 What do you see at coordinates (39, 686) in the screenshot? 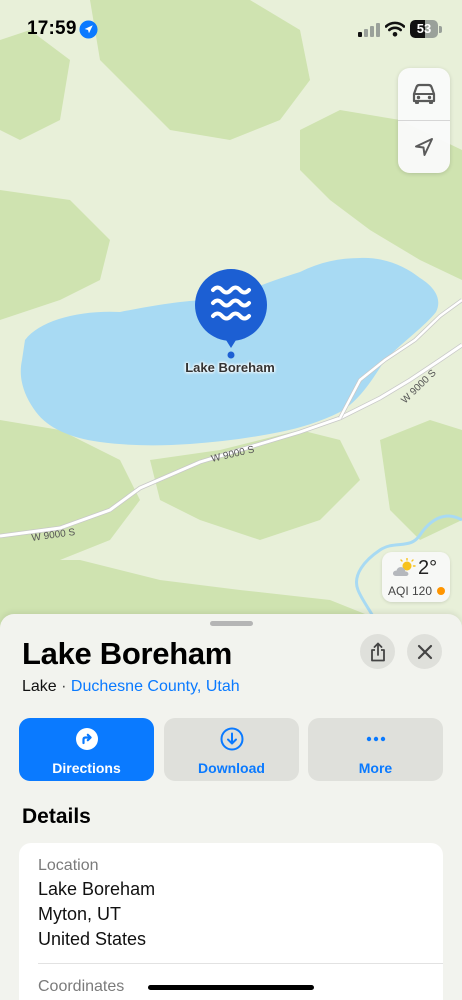
I see `place-type: Lake` at bounding box center [39, 686].